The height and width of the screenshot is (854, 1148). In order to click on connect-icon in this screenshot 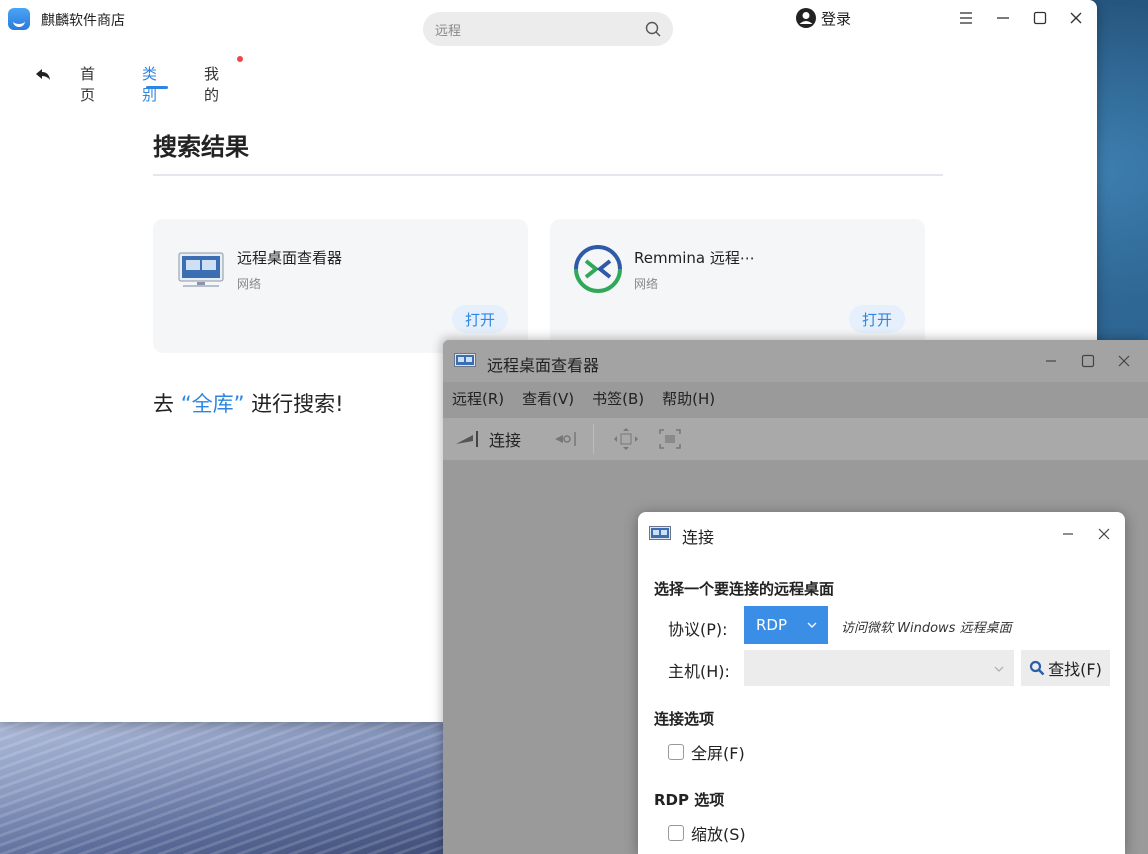, I will do `click(467, 439)`.